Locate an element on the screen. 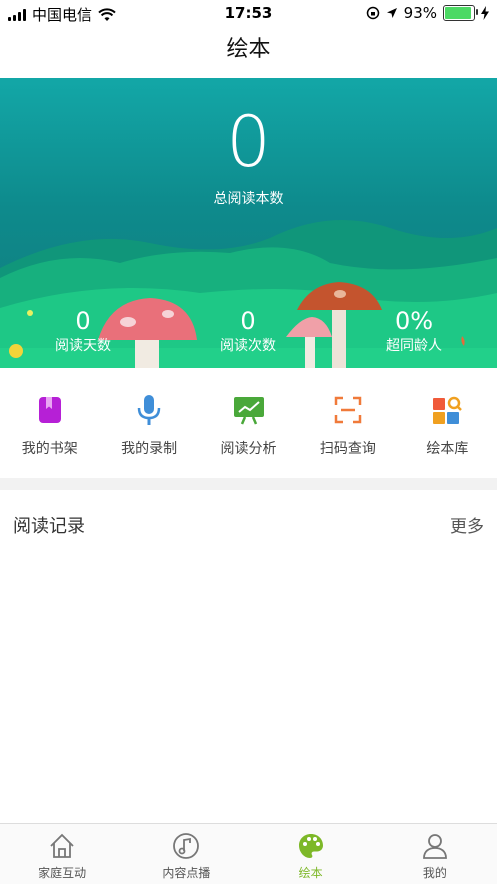  quick-item-library: 绘本库 is located at coordinates (447, 423).